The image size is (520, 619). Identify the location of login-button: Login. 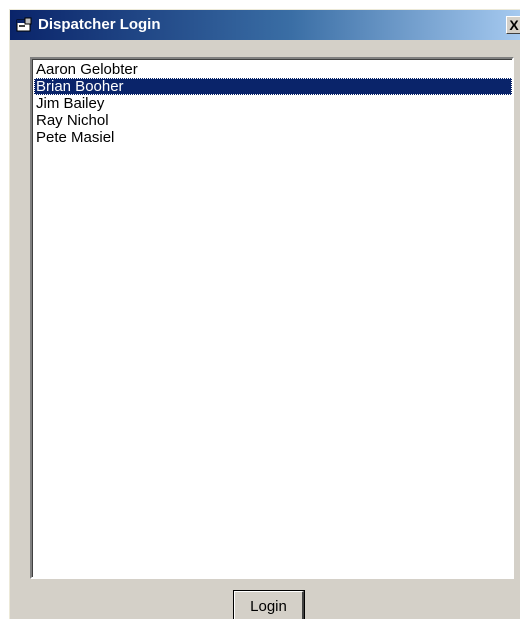
(269, 605).